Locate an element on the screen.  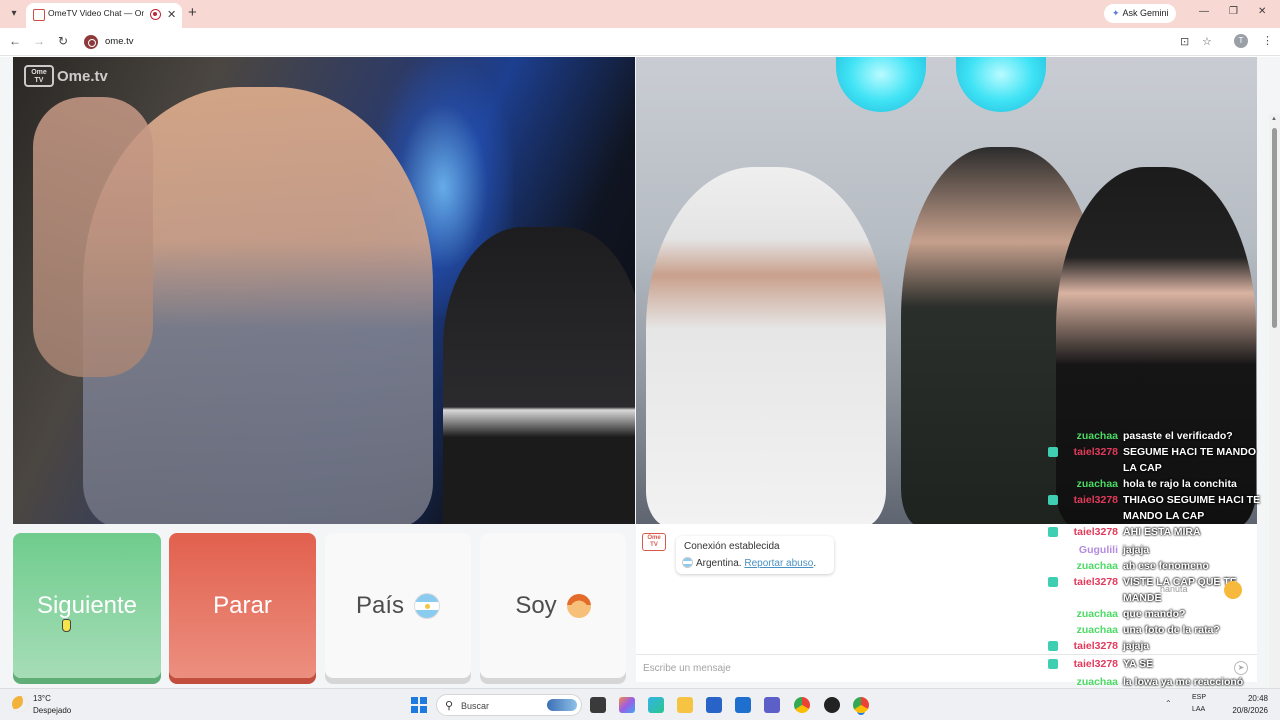
neon-lights is located at coordinates (946, 87).